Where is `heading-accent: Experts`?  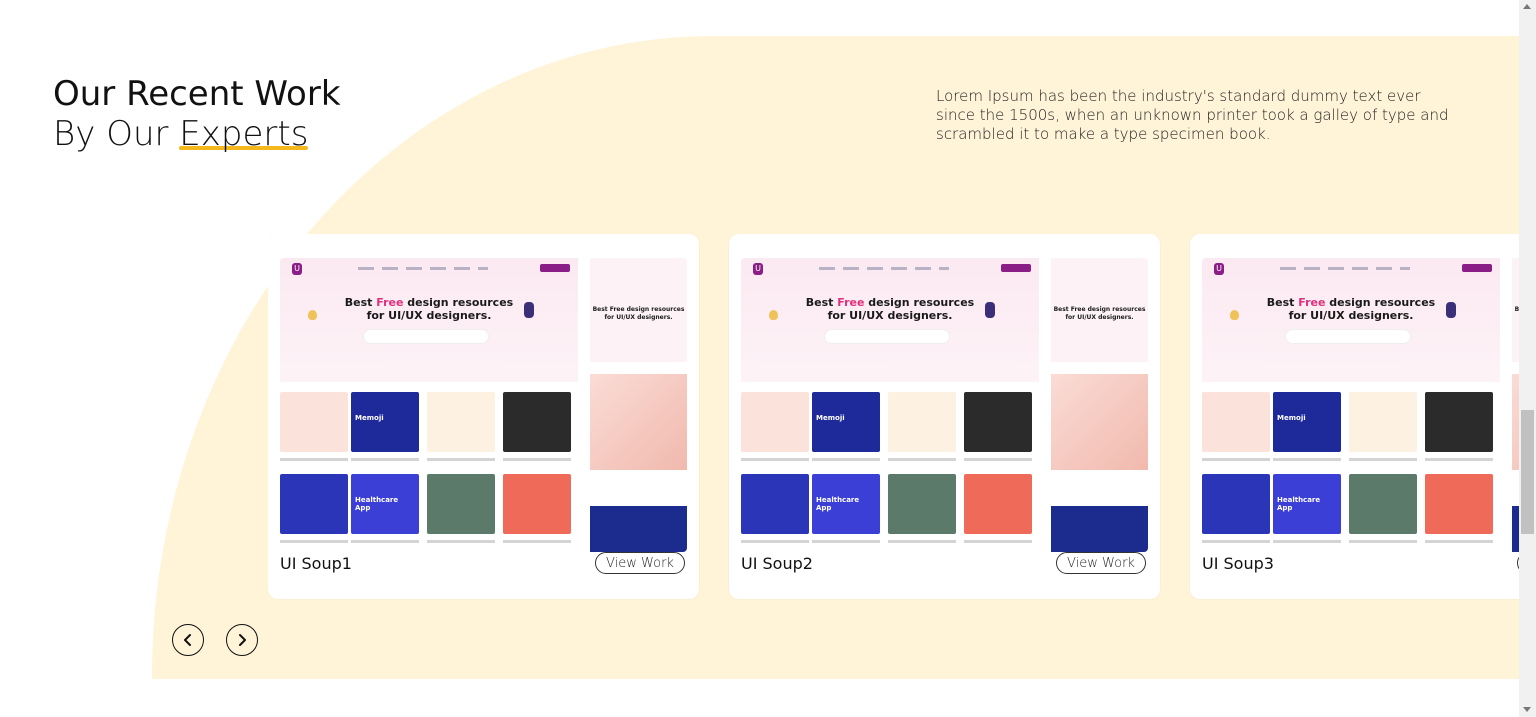
heading-accent: Experts is located at coordinates (244, 134).